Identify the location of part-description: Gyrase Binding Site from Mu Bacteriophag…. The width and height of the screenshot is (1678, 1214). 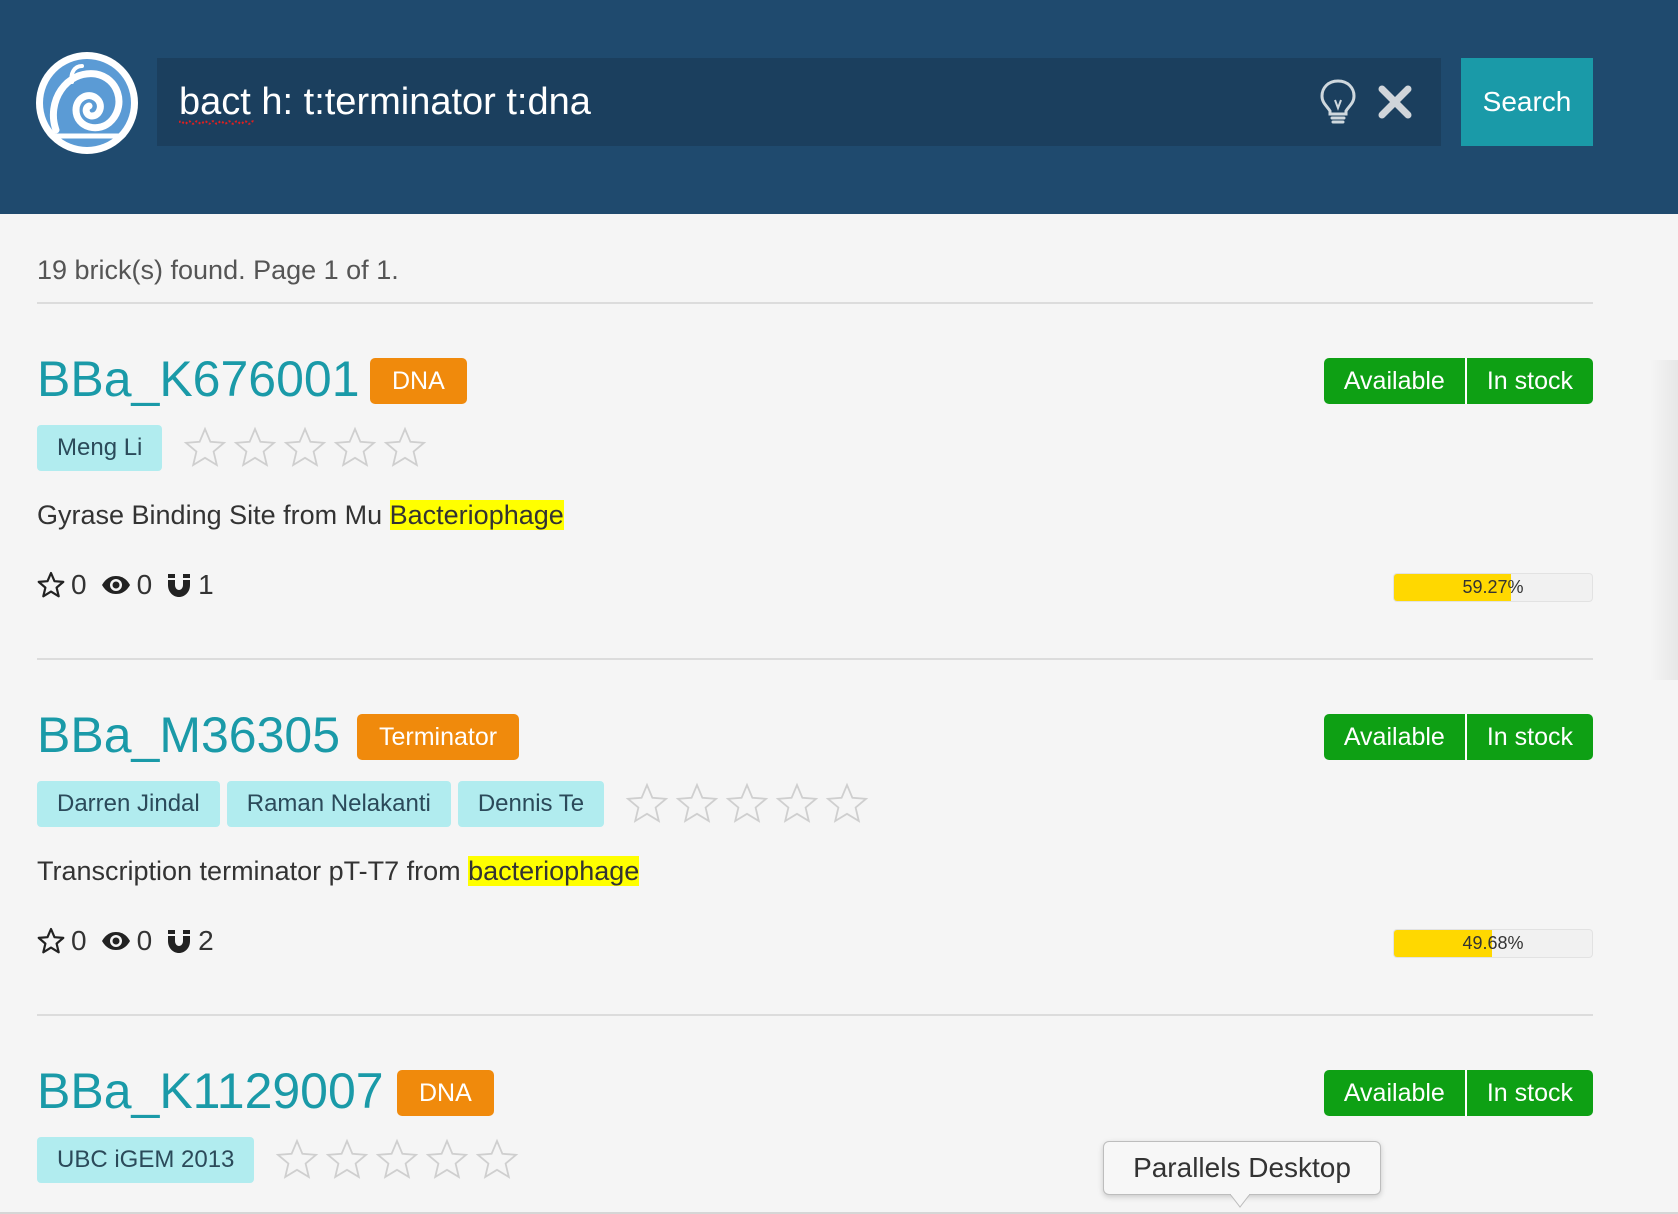
(300, 515).